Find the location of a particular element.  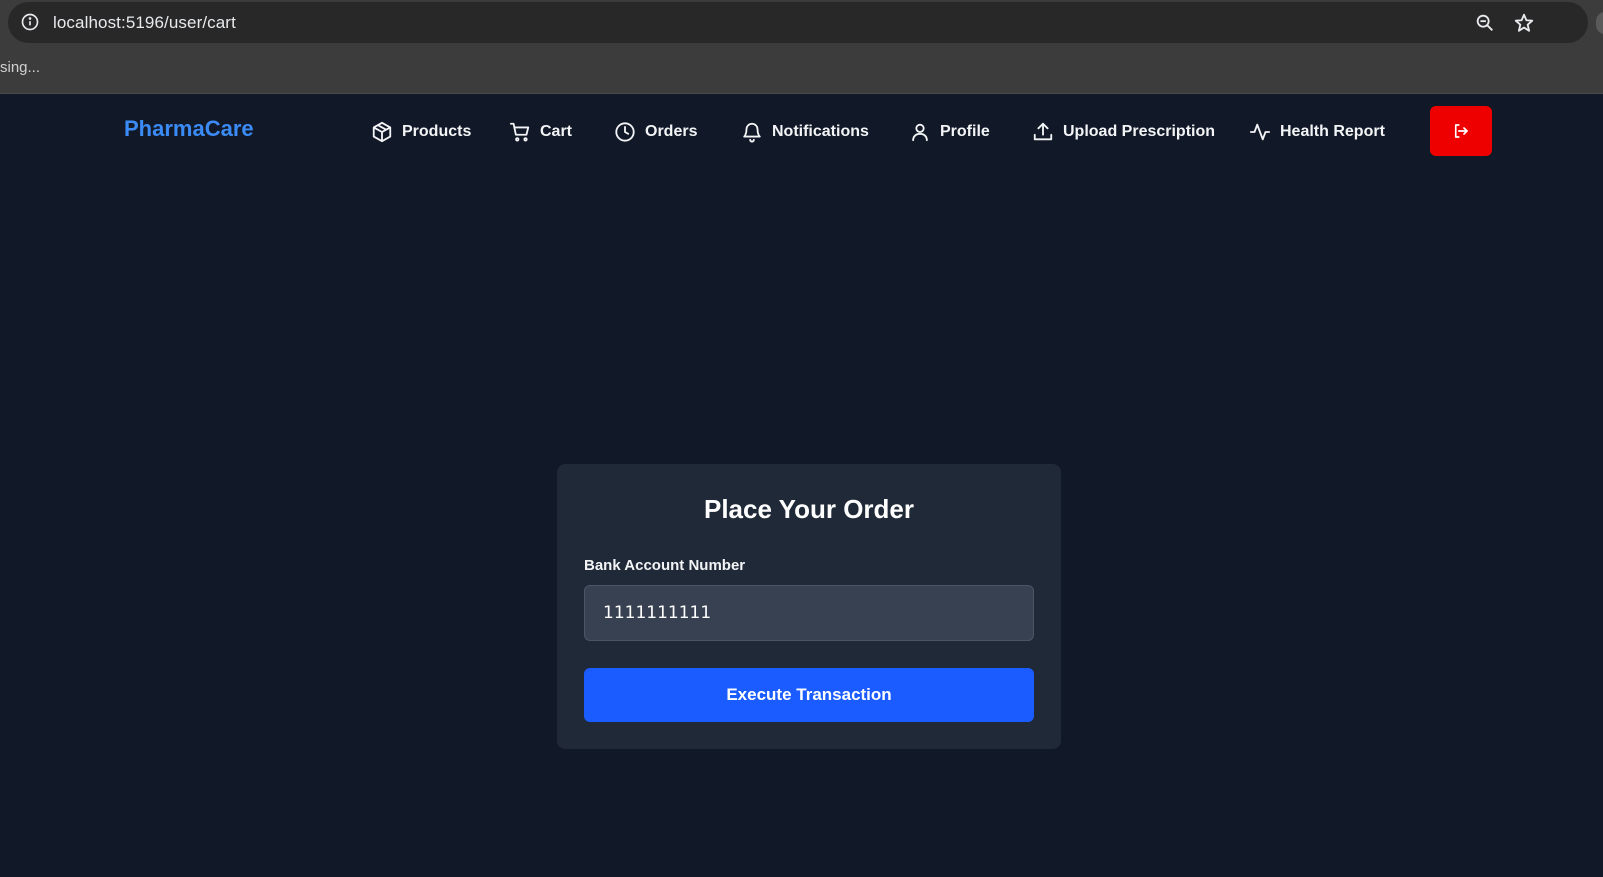

nav-label: Orders is located at coordinates (671, 131).